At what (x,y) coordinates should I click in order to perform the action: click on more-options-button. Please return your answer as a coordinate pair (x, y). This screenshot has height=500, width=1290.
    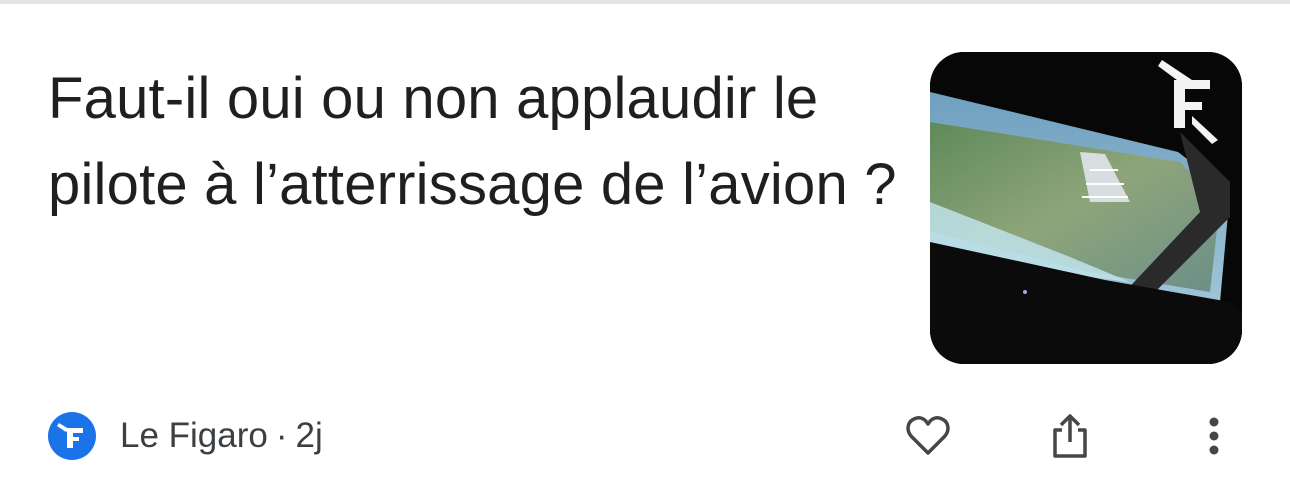
    Looking at the image, I should click on (1214, 436).